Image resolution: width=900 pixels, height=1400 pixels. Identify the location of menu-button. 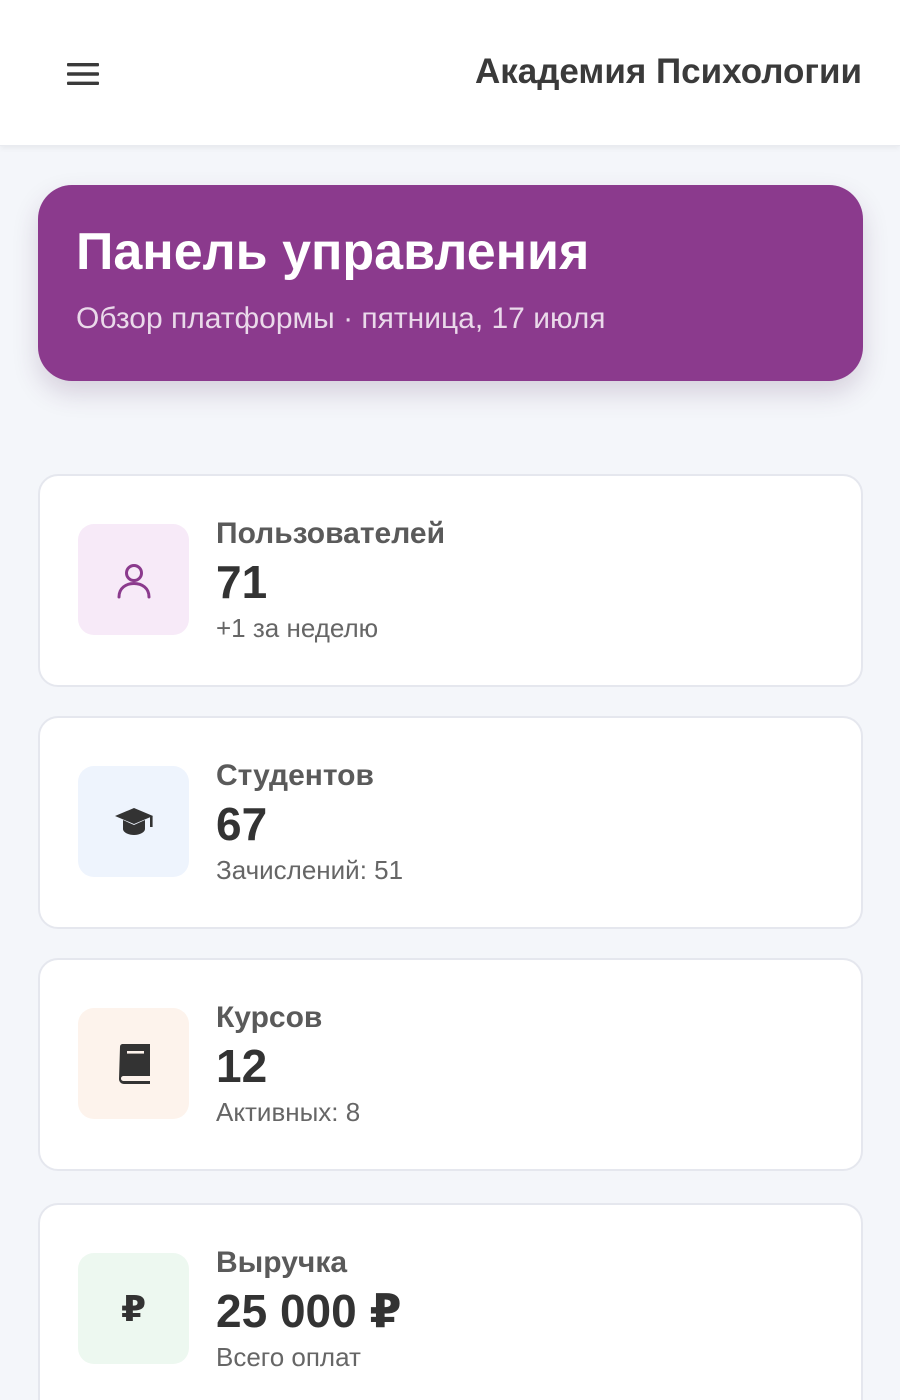
(83, 74).